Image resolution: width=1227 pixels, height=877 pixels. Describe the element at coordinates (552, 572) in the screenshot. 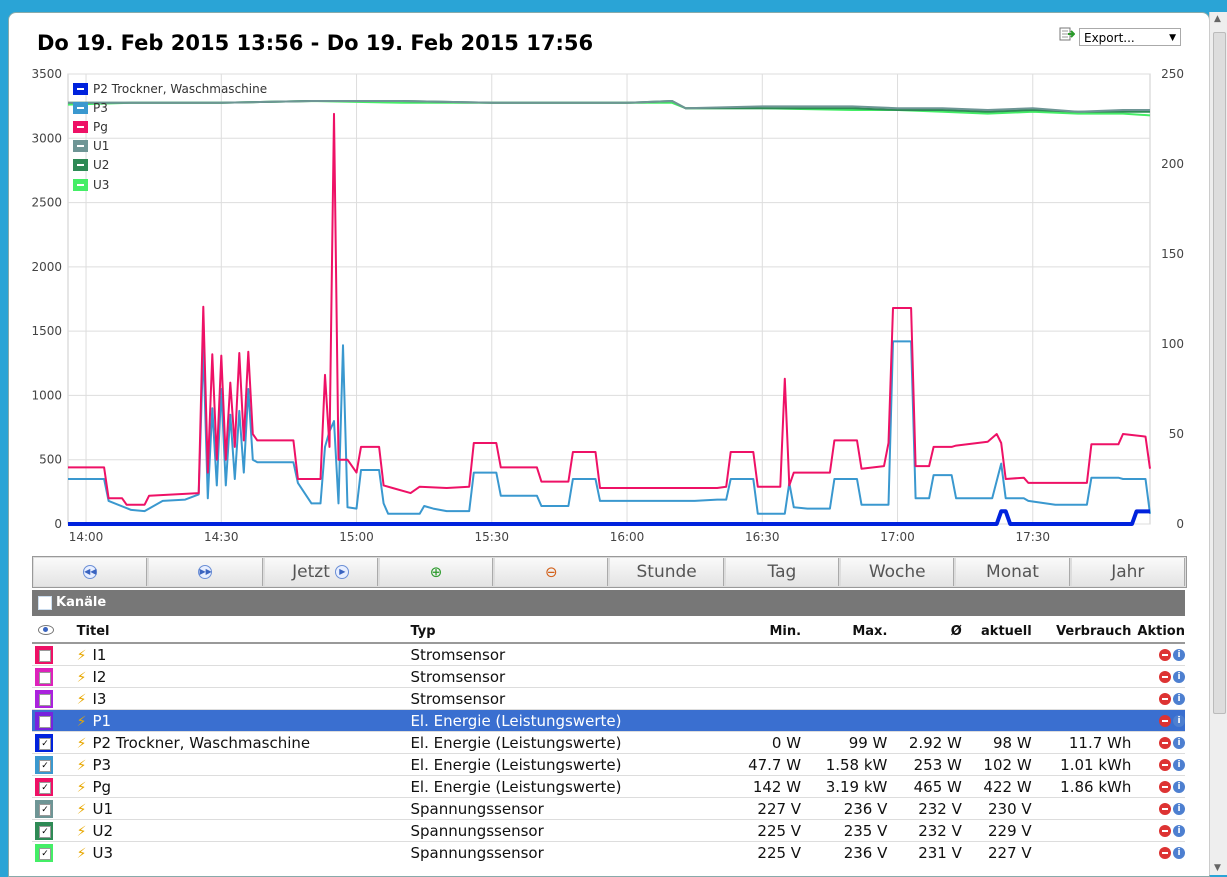

I see `zoom-out-button: ⊖` at that location.